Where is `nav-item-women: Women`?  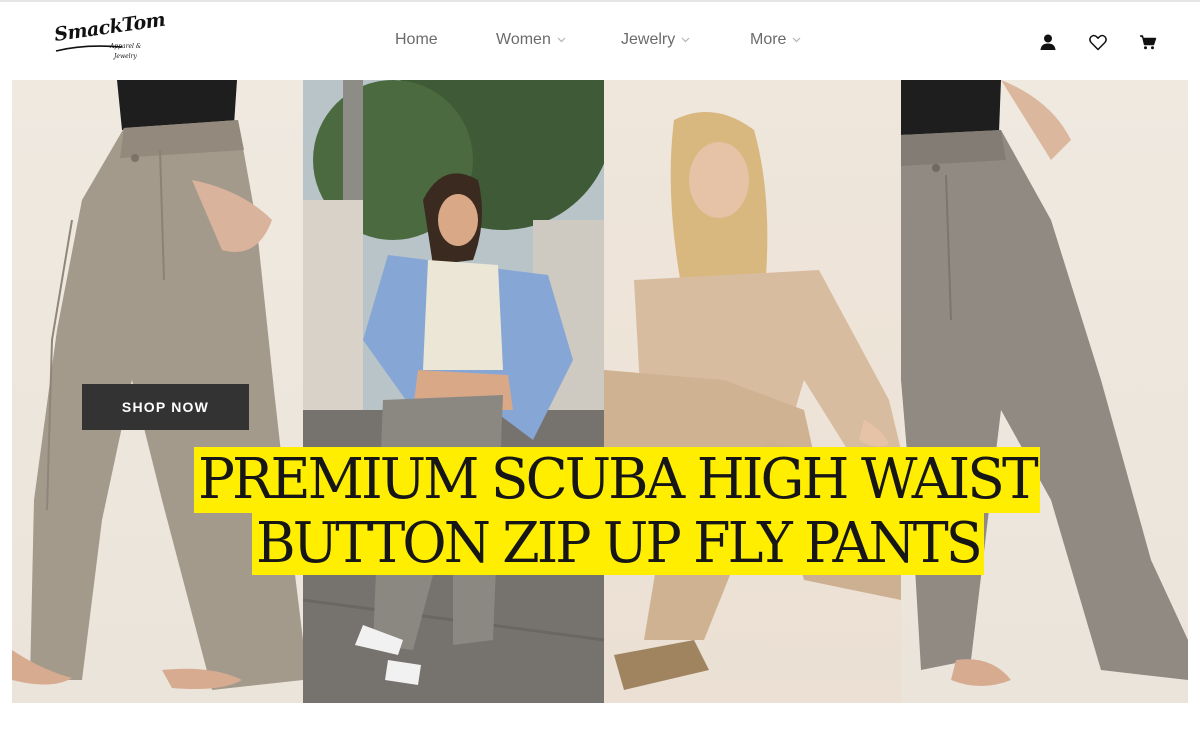
nav-item-women: Women is located at coordinates (531, 40).